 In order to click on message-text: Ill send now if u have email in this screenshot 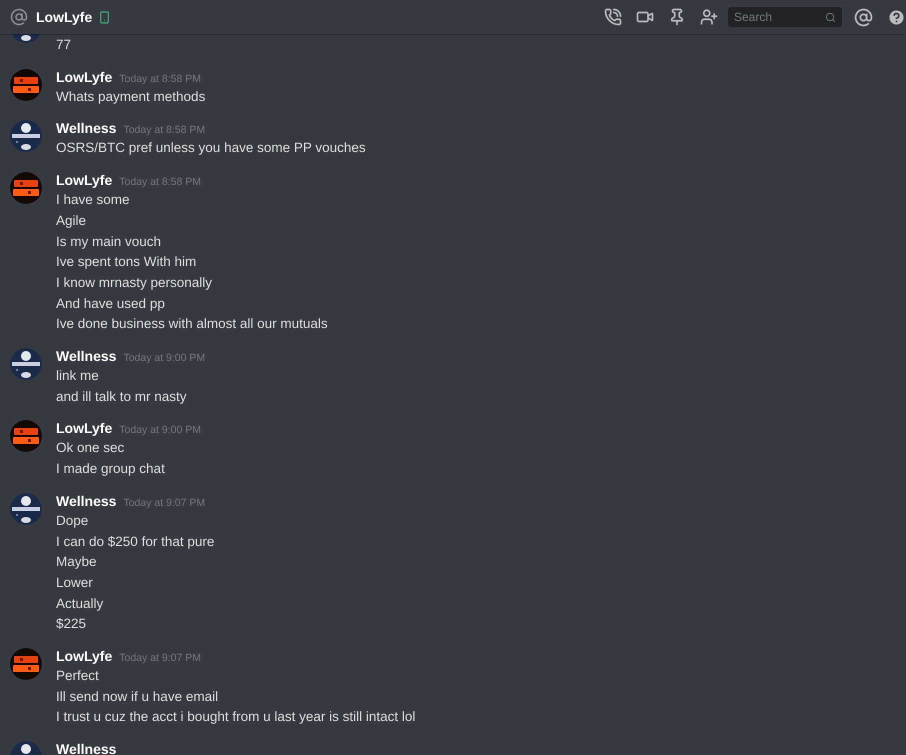, I will do `click(138, 697)`.